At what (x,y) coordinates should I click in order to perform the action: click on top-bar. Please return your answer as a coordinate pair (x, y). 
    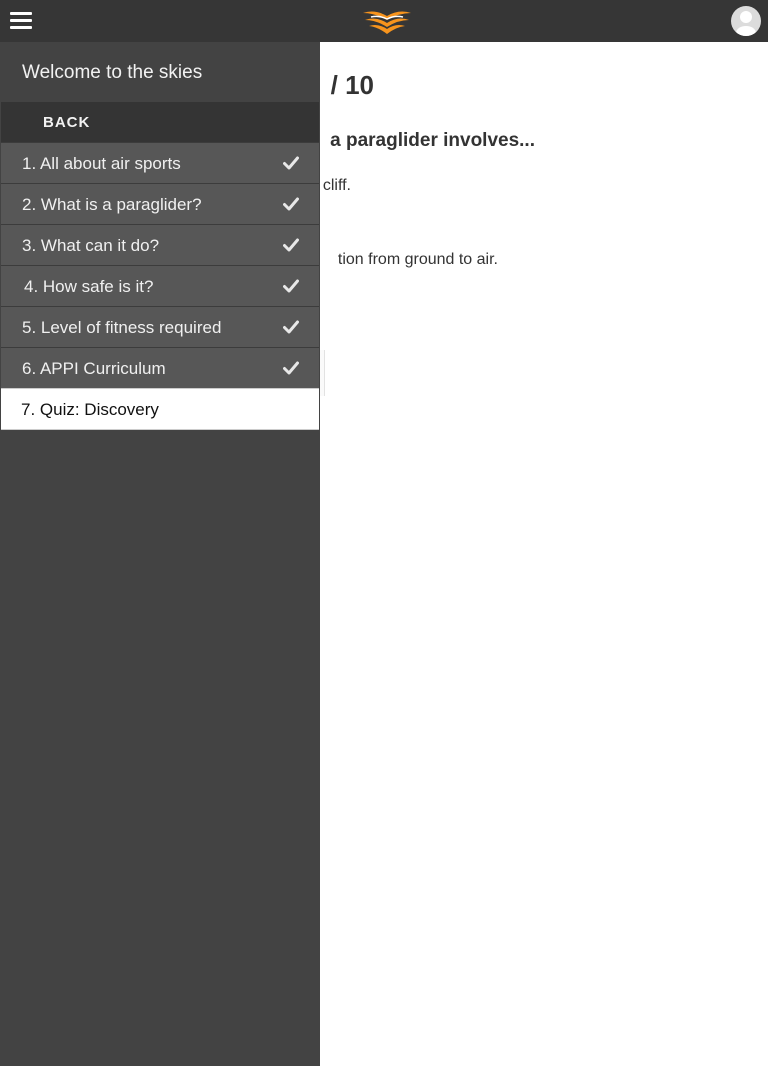
    Looking at the image, I should click on (384, 21).